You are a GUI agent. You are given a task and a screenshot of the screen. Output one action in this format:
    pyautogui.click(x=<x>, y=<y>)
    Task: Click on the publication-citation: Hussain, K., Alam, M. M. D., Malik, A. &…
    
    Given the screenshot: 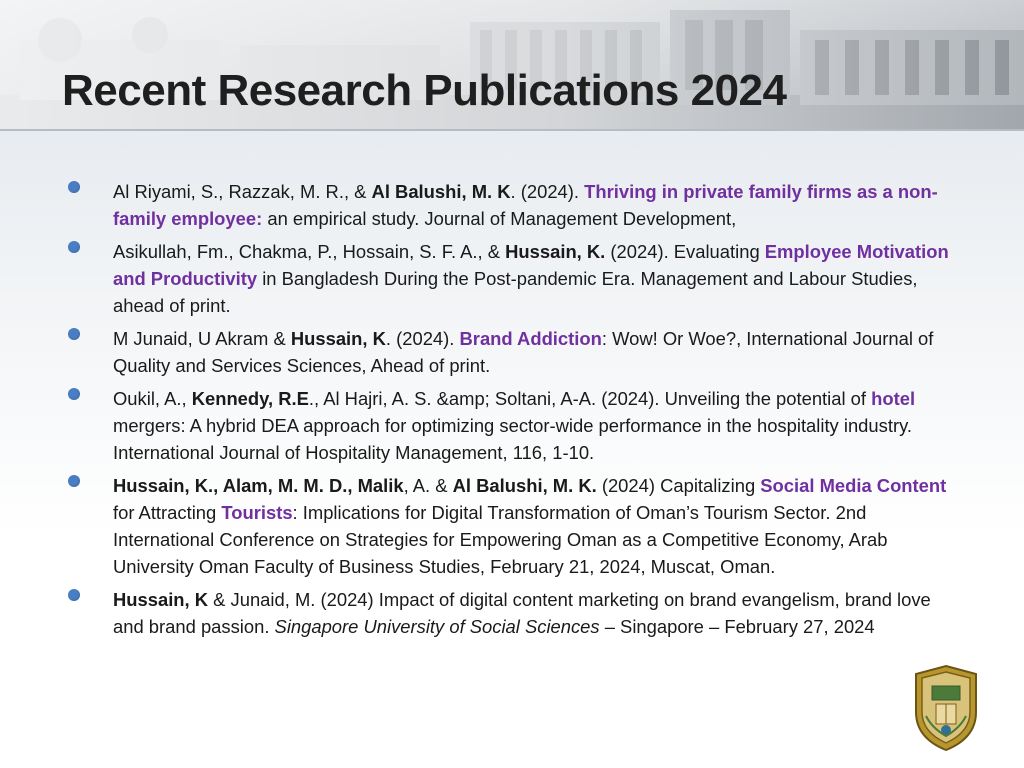 What is the action you would take?
    pyautogui.click(x=535, y=526)
    